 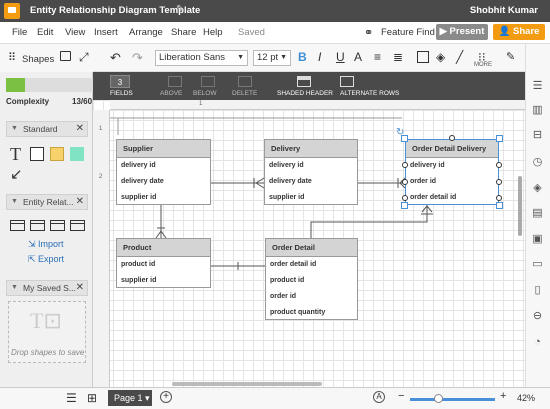 What do you see at coordinates (537, 188) in the screenshot?
I see `layers-icon: ◈` at bounding box center [537, 188].